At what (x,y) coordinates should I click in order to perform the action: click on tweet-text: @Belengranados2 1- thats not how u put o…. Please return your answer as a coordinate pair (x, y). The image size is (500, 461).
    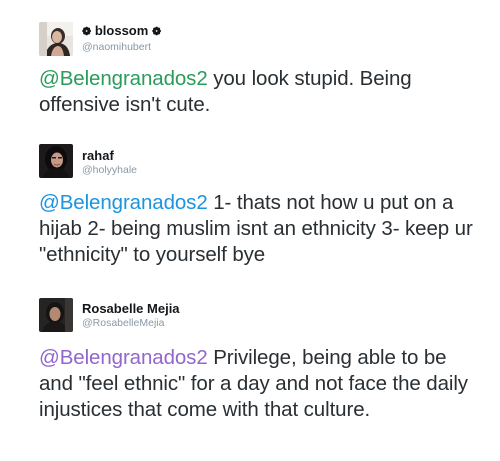
    Looking at the image, I should click on (259, 229).